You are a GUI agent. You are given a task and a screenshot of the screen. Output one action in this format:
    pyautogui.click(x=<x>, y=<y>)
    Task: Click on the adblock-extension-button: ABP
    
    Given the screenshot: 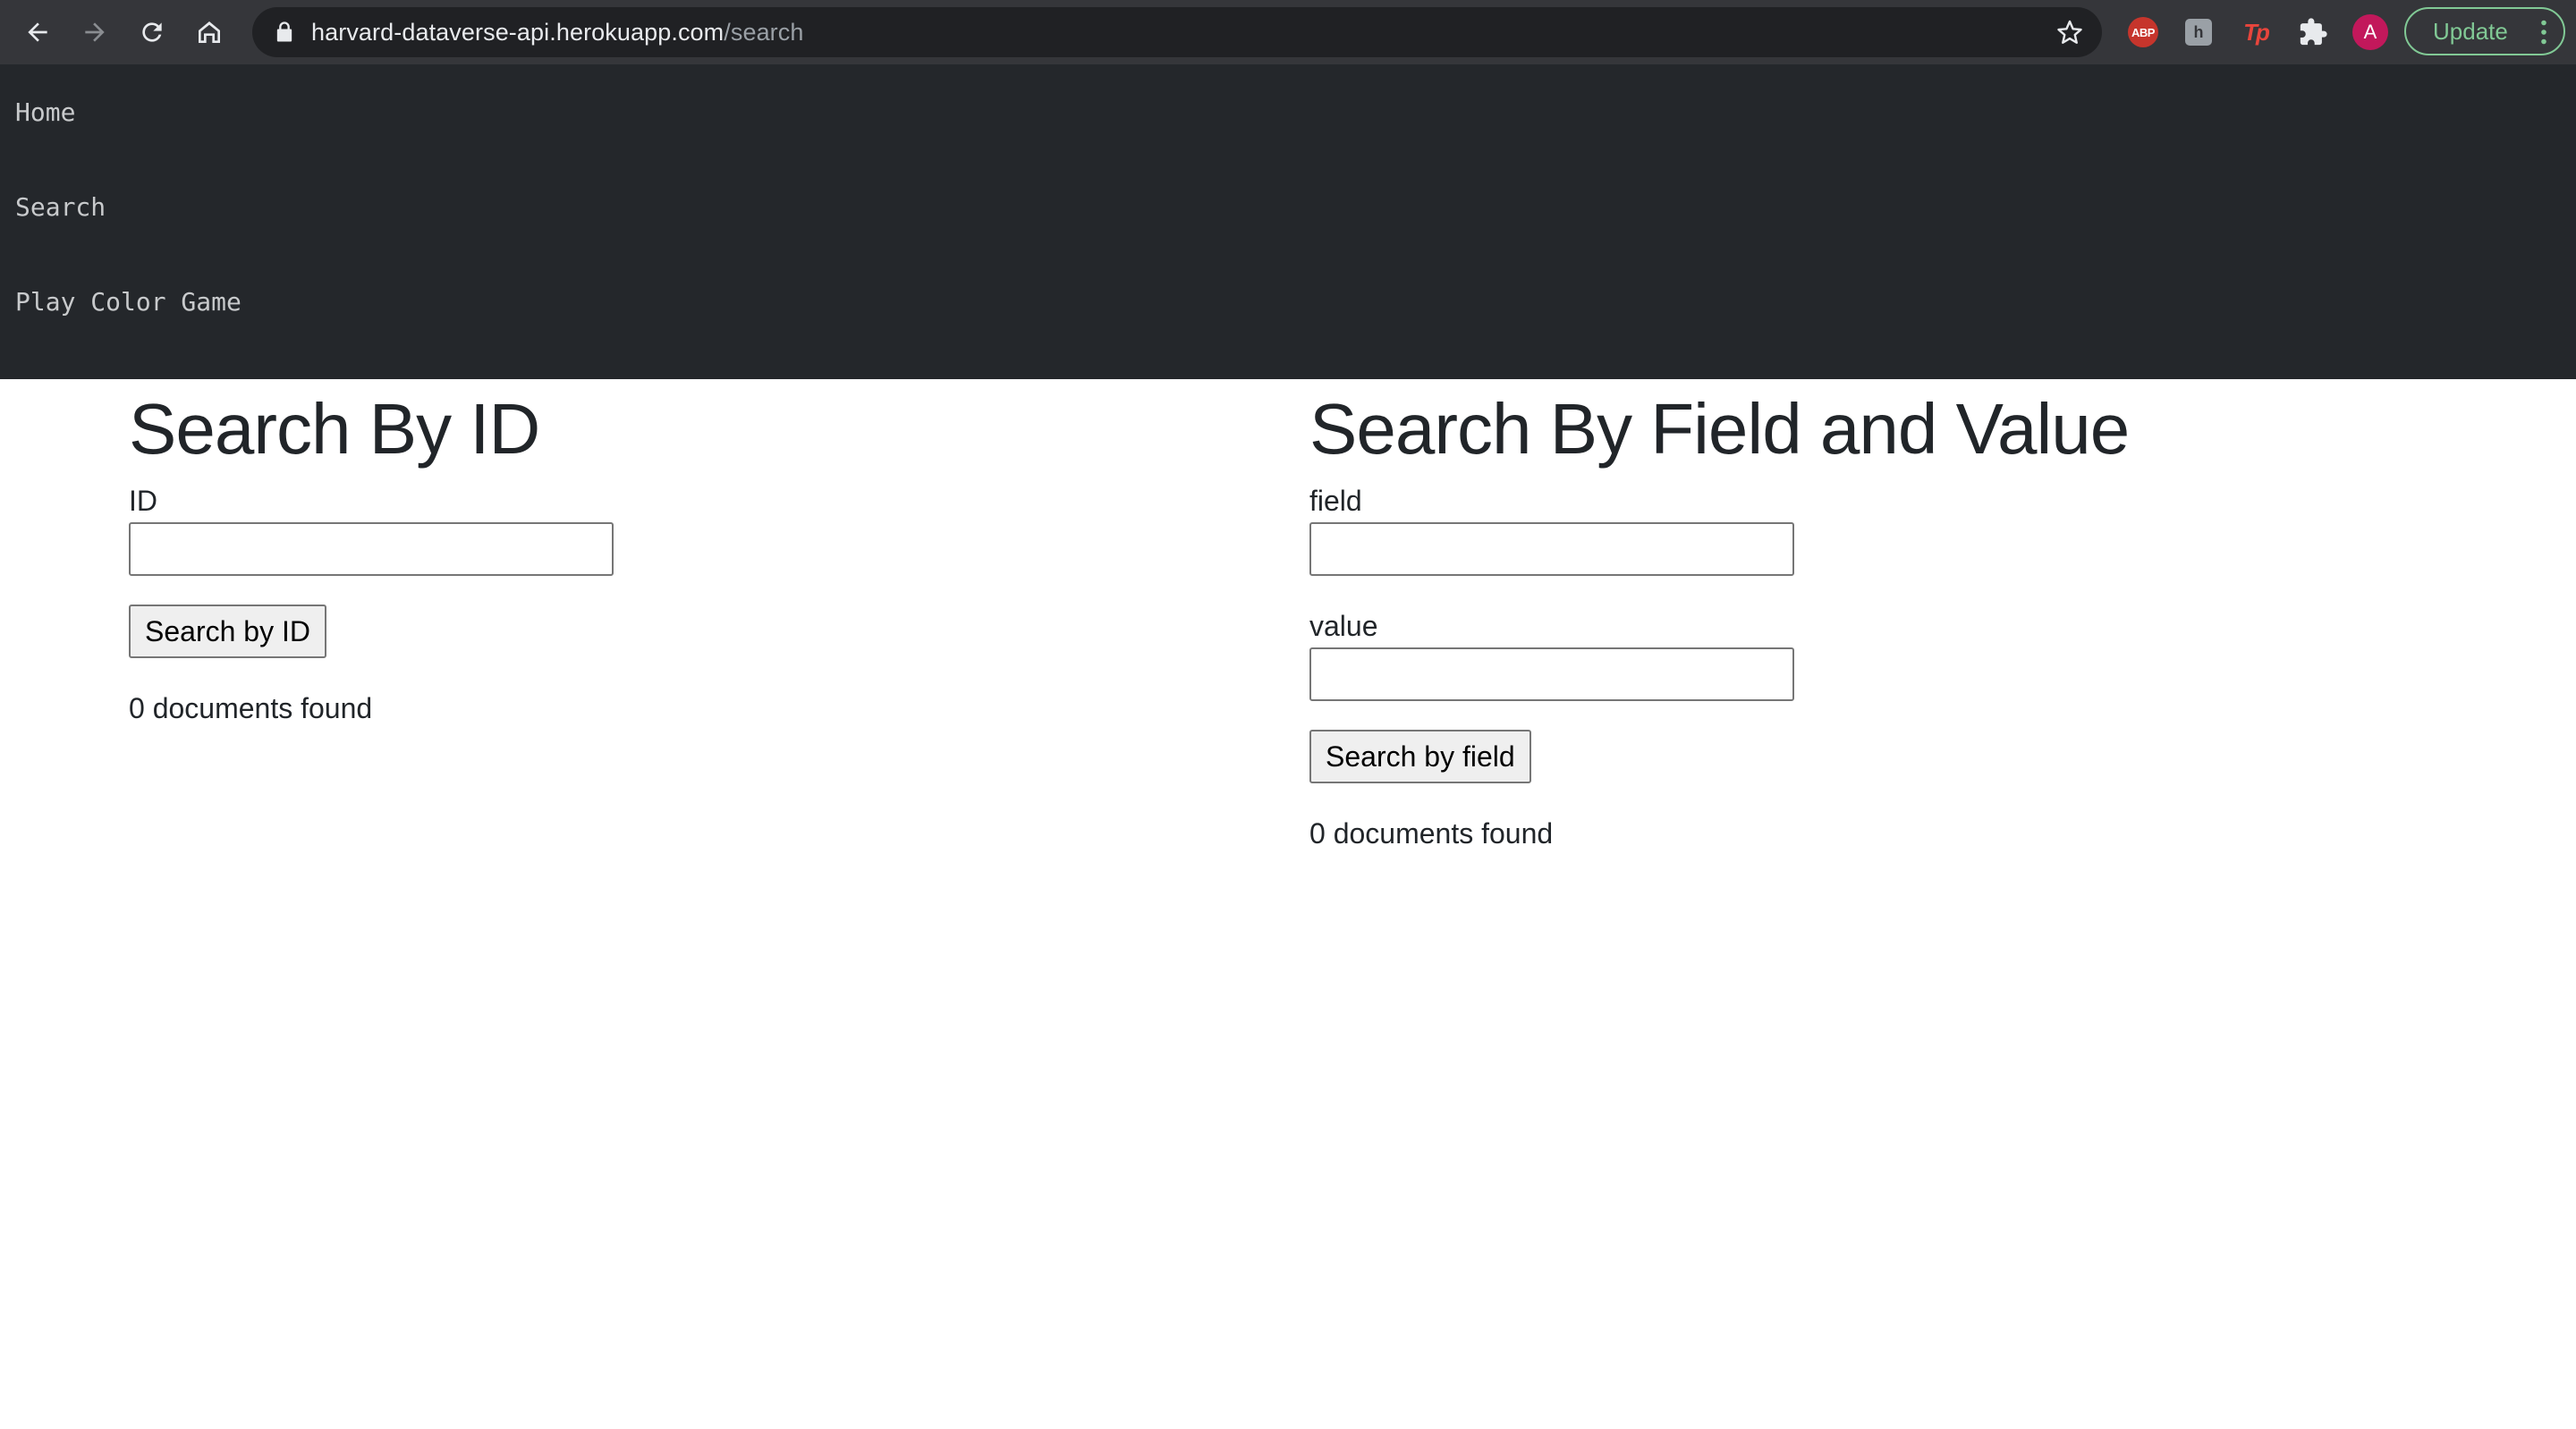 What is the action you would take?
    pyautogui.click(x=2143, y=32)
    